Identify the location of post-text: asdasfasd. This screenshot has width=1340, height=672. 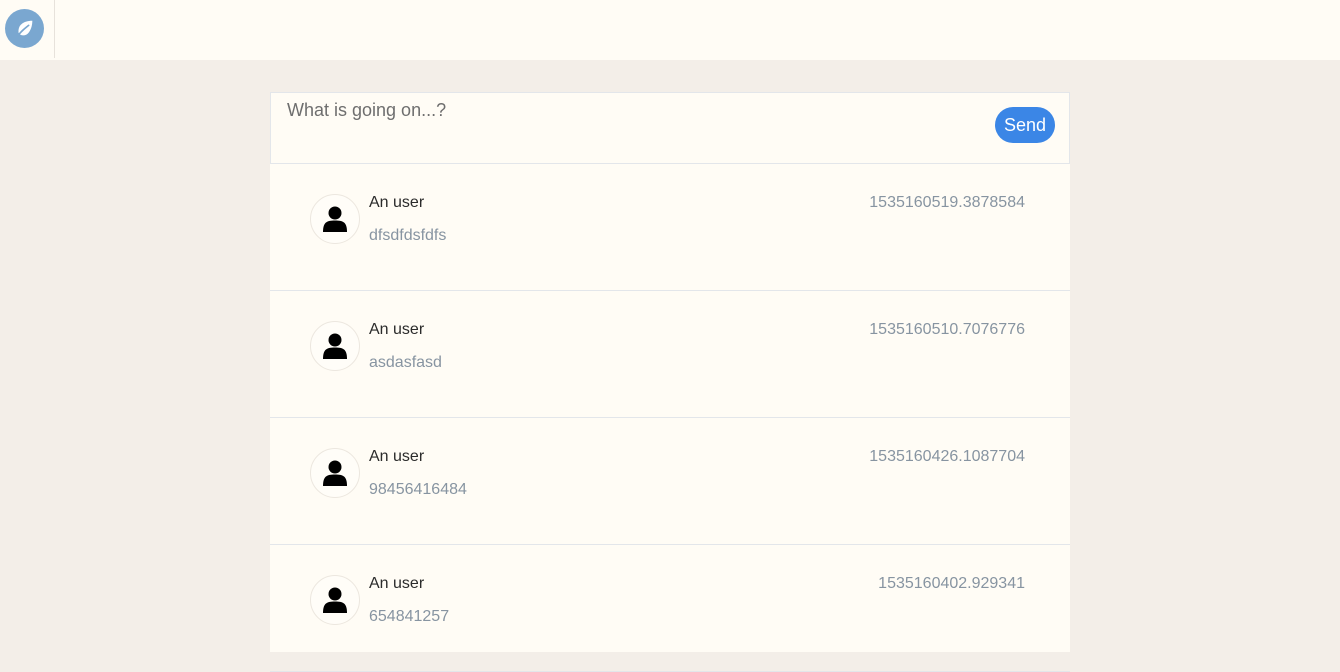
(405, 362).